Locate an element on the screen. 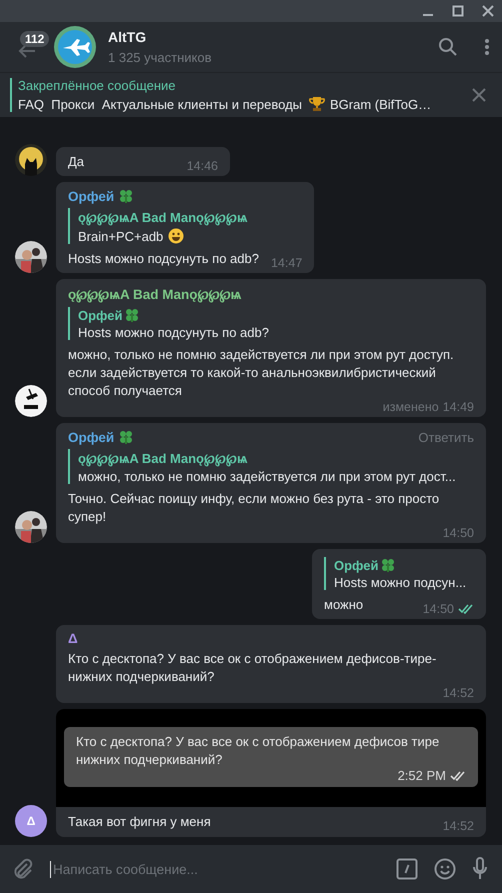 This screenshot has width=502, height=893. message-time: 14:49 is located at coordinates (458, 407).